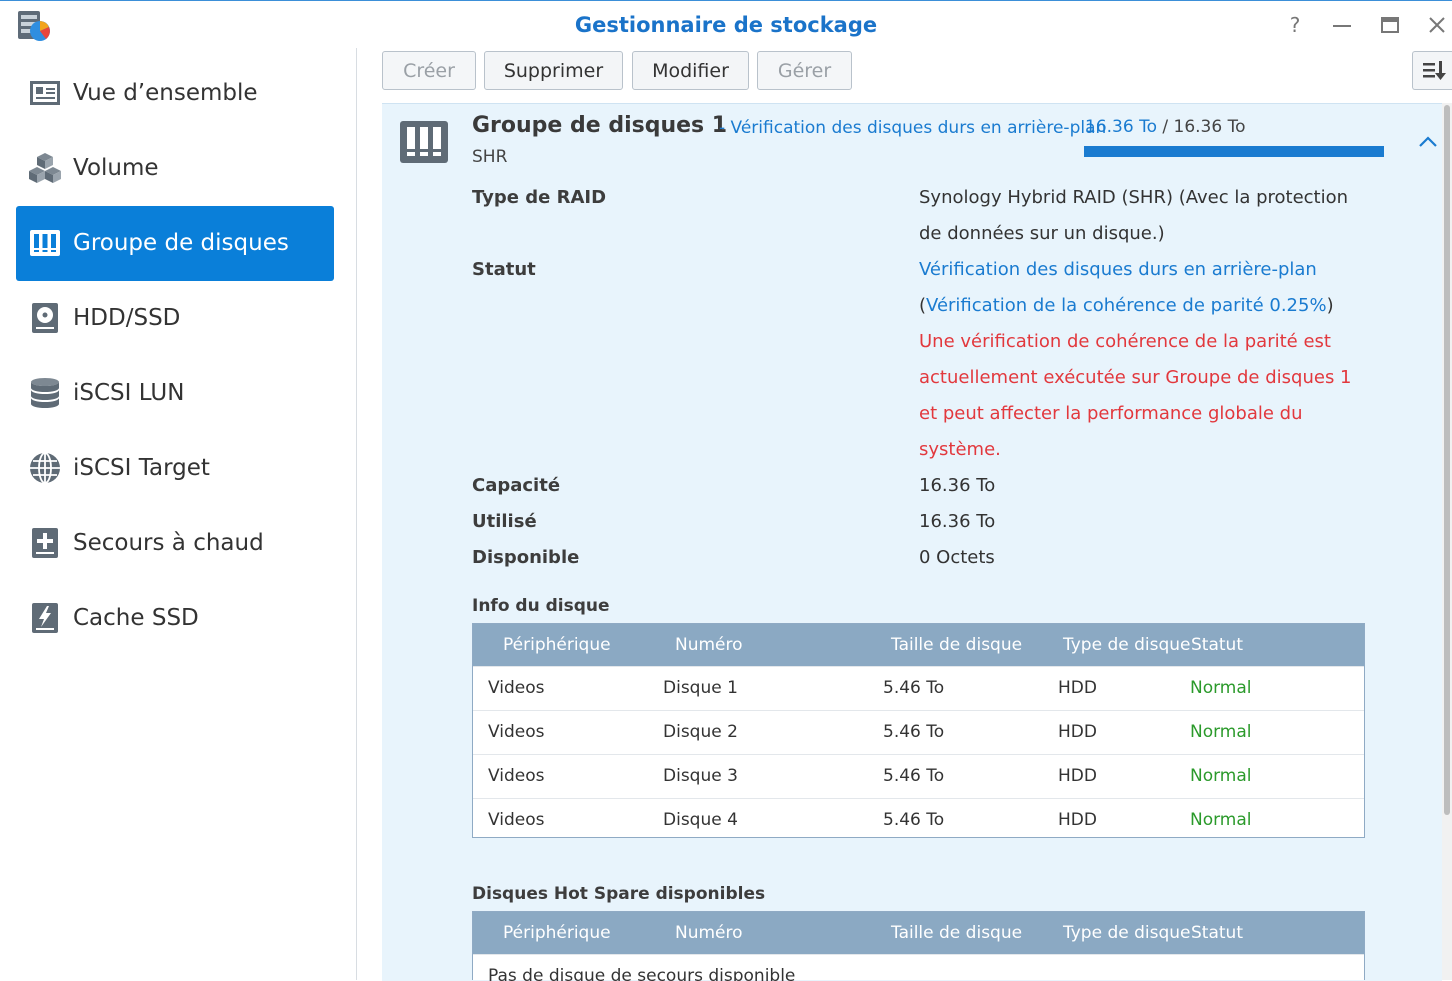 The height and width of the screenshot is (981, 1452). I want to click on scrollbar, so click(1447, 541).